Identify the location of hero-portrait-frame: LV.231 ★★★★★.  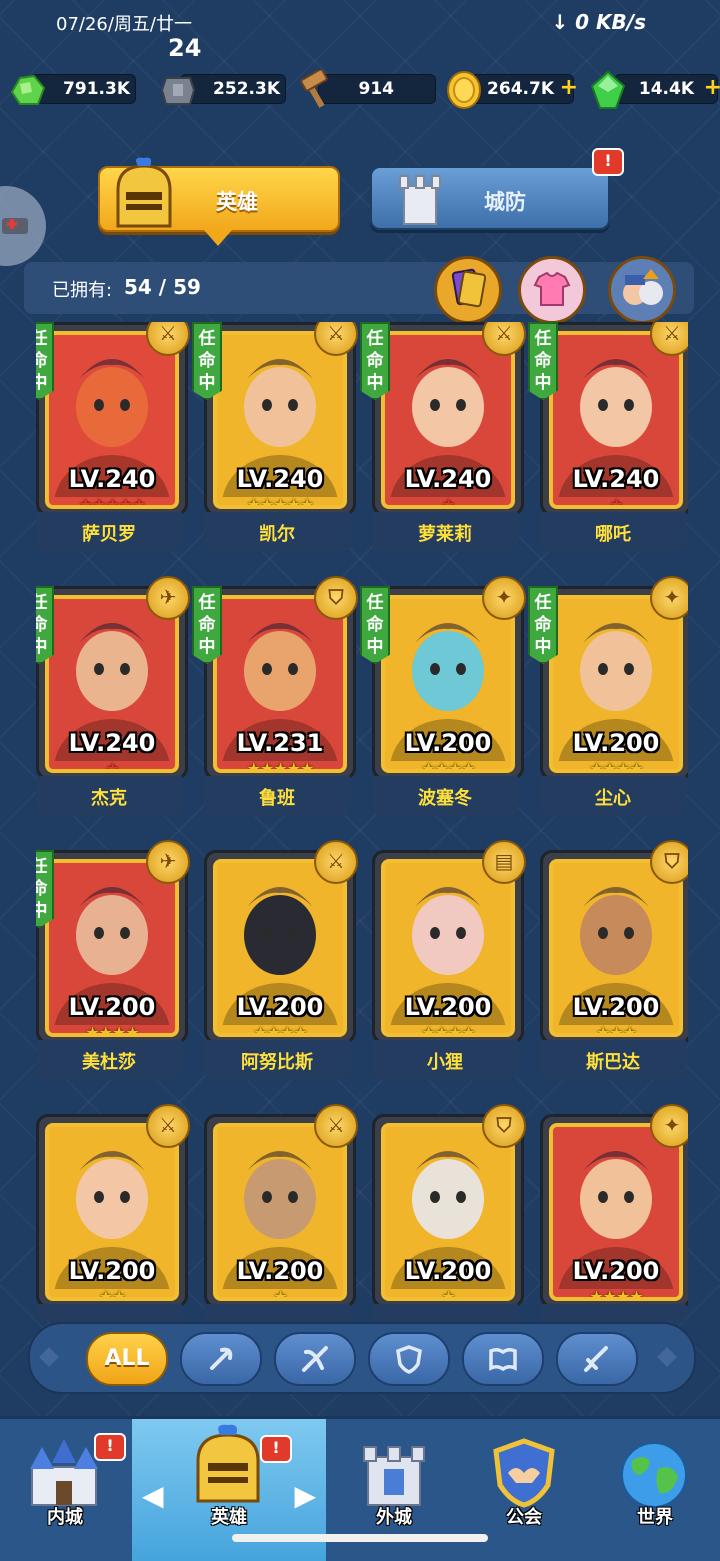
(280, 684).